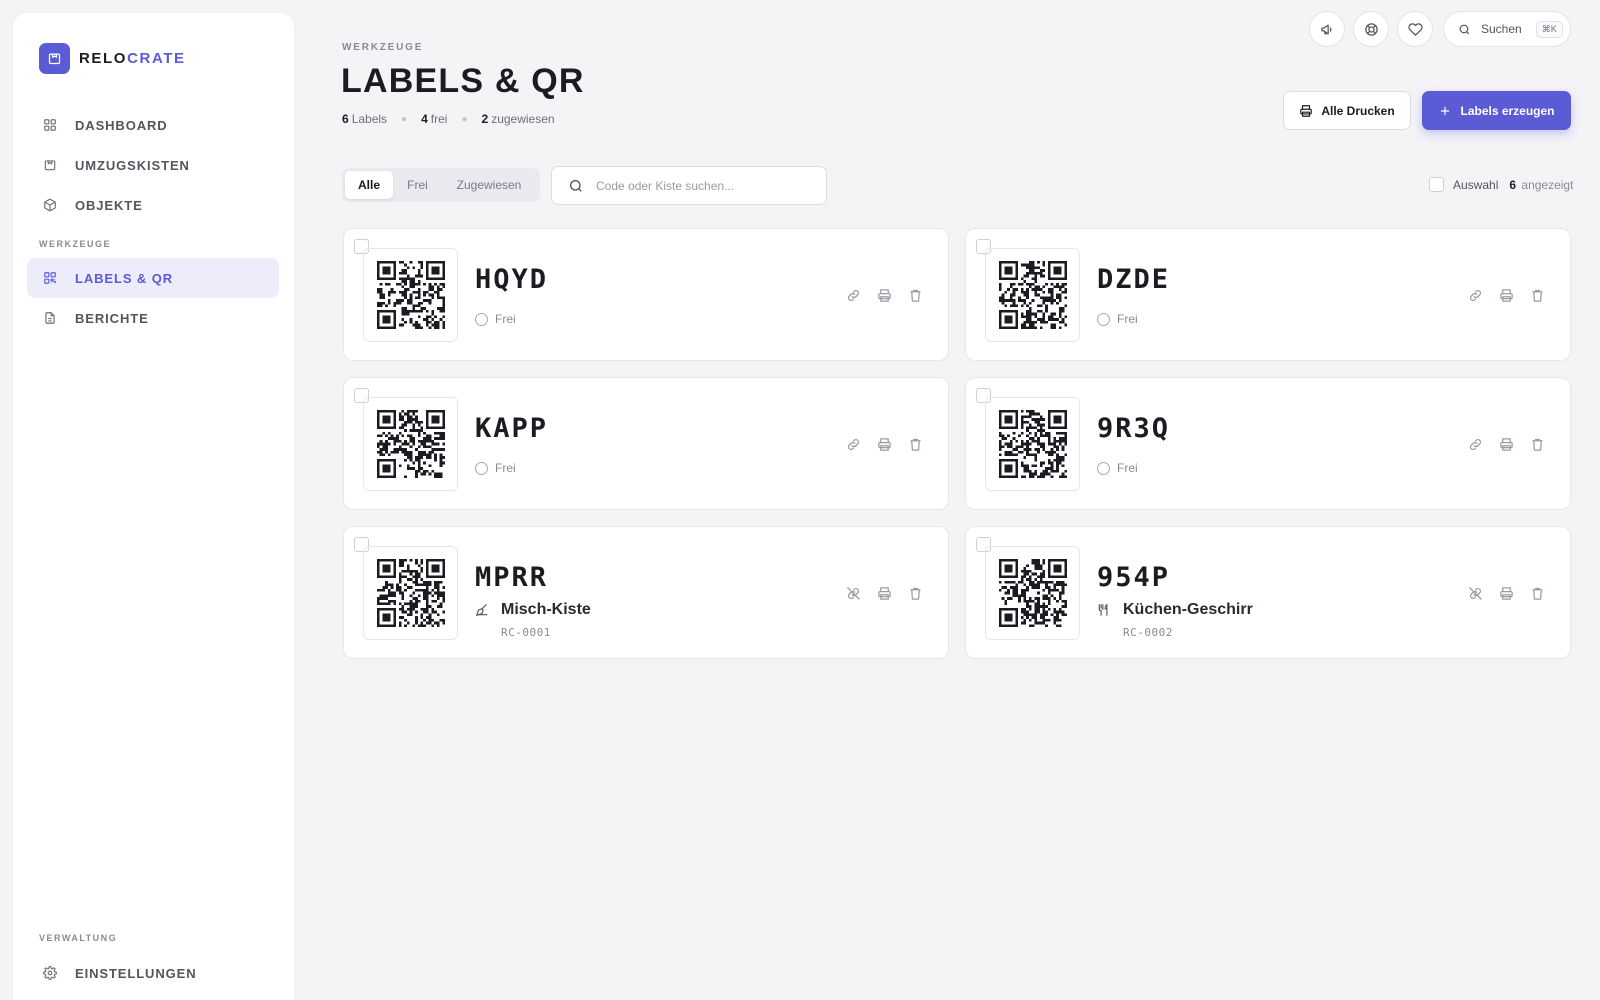  I want to click on label-search-field, so click(689, 185).